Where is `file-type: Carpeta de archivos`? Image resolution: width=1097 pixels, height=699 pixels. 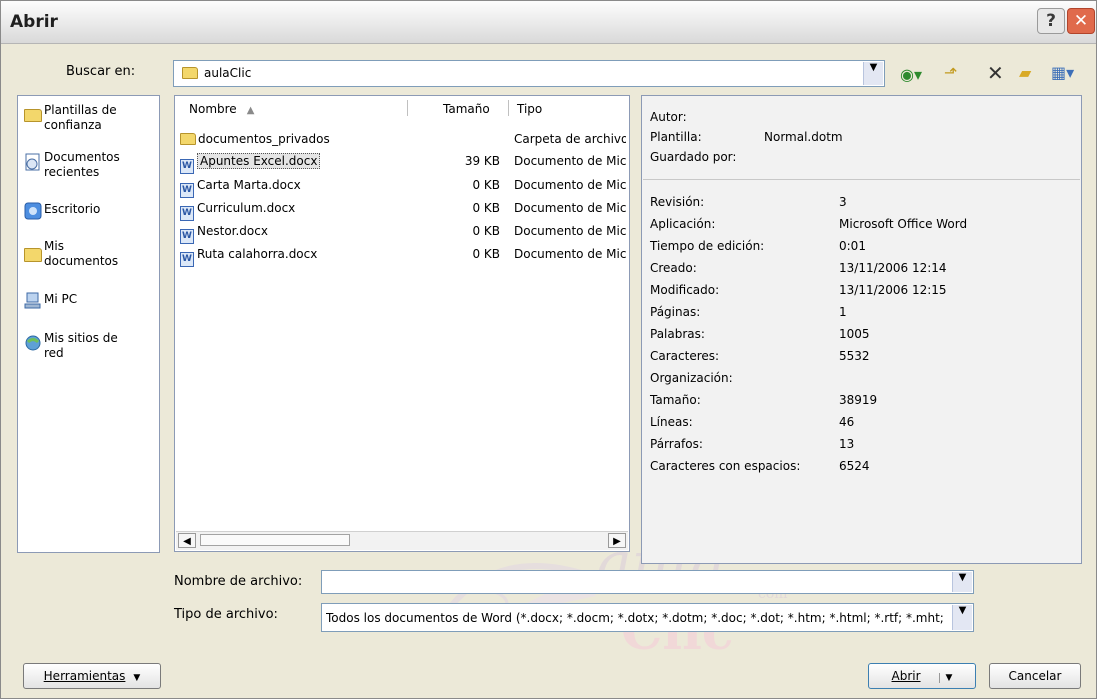 file-type: Carpeta de archivos is located at coordinates (570, 139).